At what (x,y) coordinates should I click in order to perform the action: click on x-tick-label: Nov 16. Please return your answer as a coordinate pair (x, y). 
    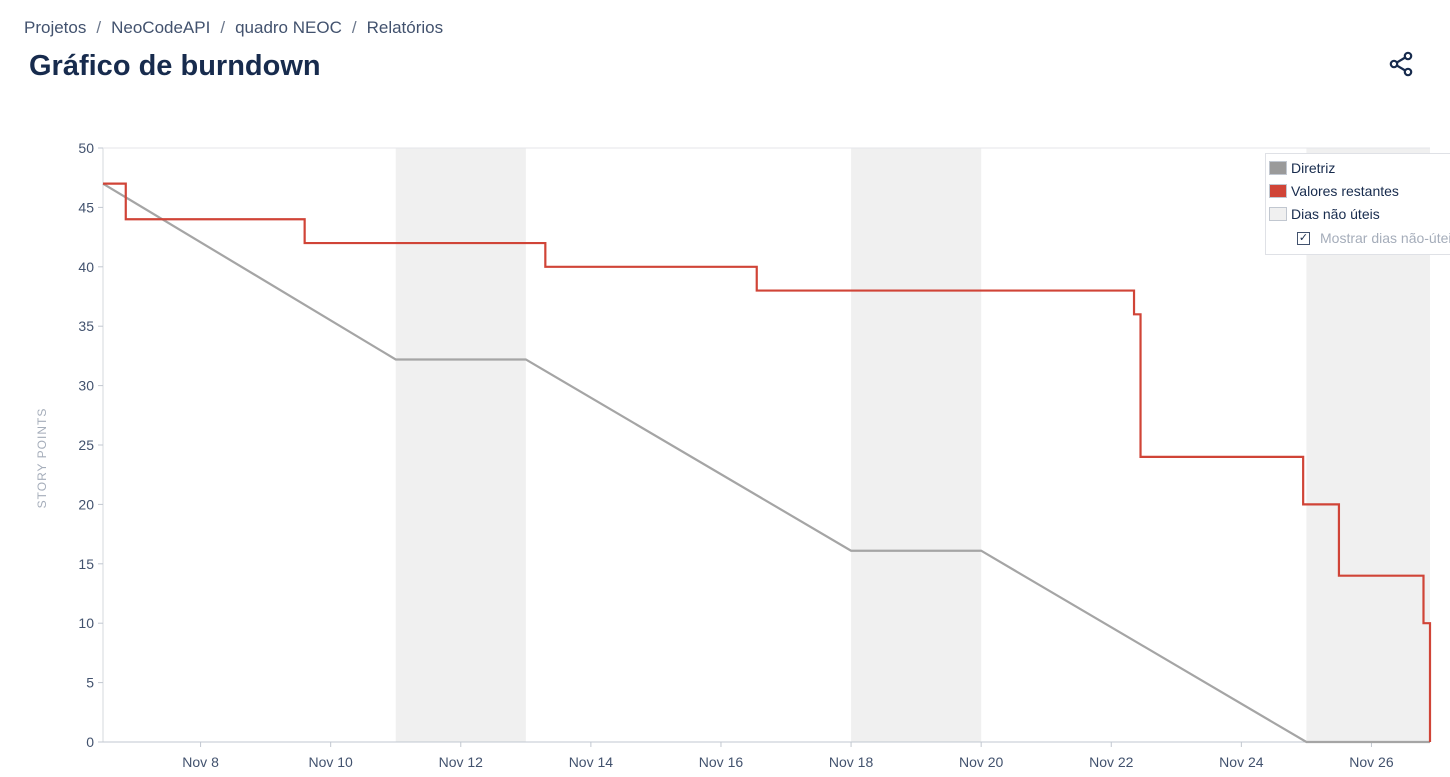
    Looking at the image, I should click on (721, 762).